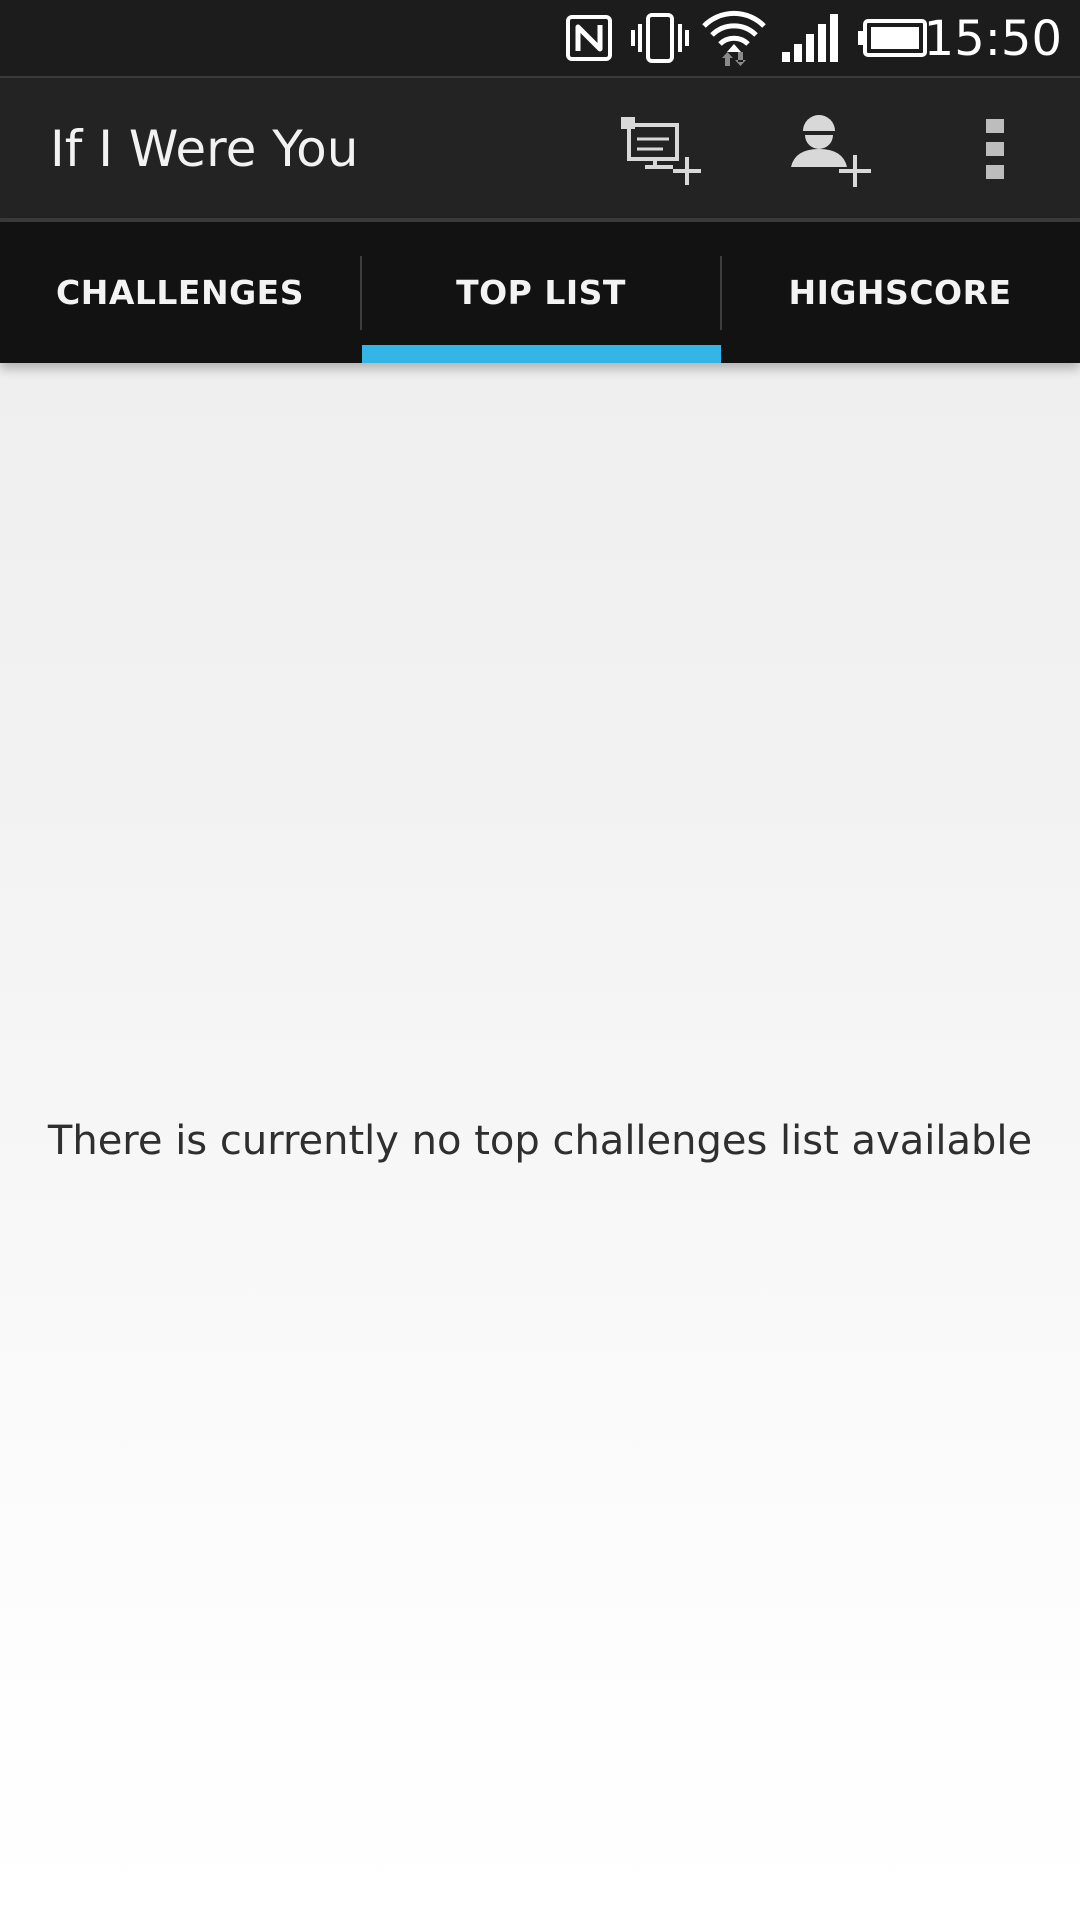 This screenshot has width=1080, height=1920. I want to click on status-clock: 15:50, so click(992, 39).